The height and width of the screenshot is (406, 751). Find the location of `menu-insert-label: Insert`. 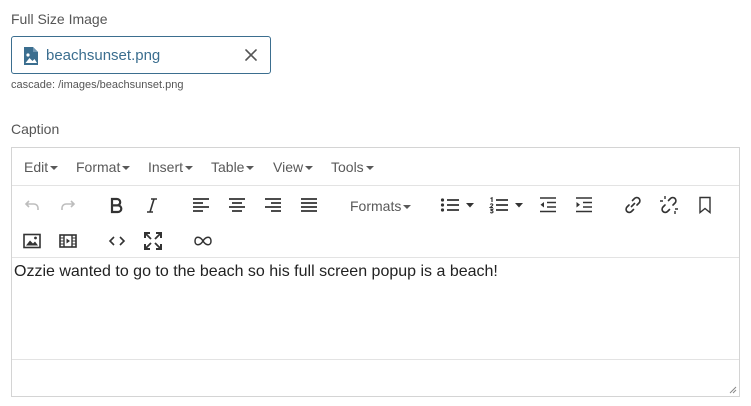

menu-insert-label: Insert is located at coordinates (166, 167).